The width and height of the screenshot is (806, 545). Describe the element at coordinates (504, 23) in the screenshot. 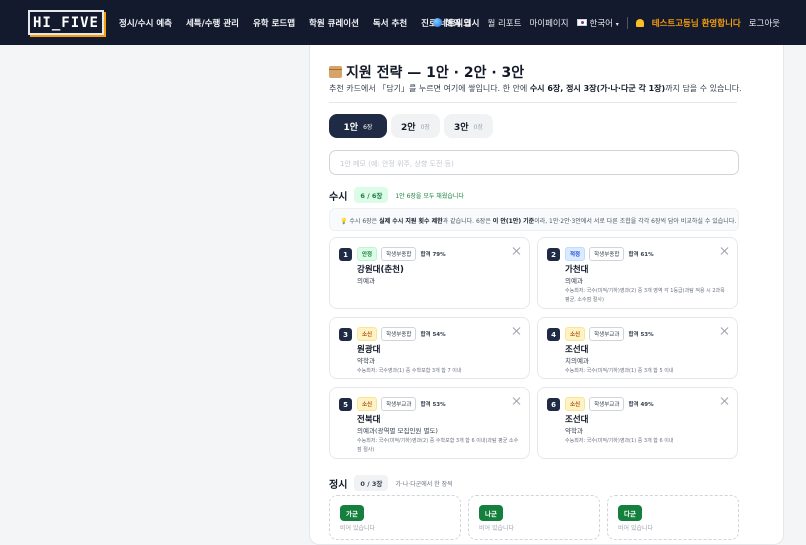

I see `monthly-report-link: 월 리포트` at that location.